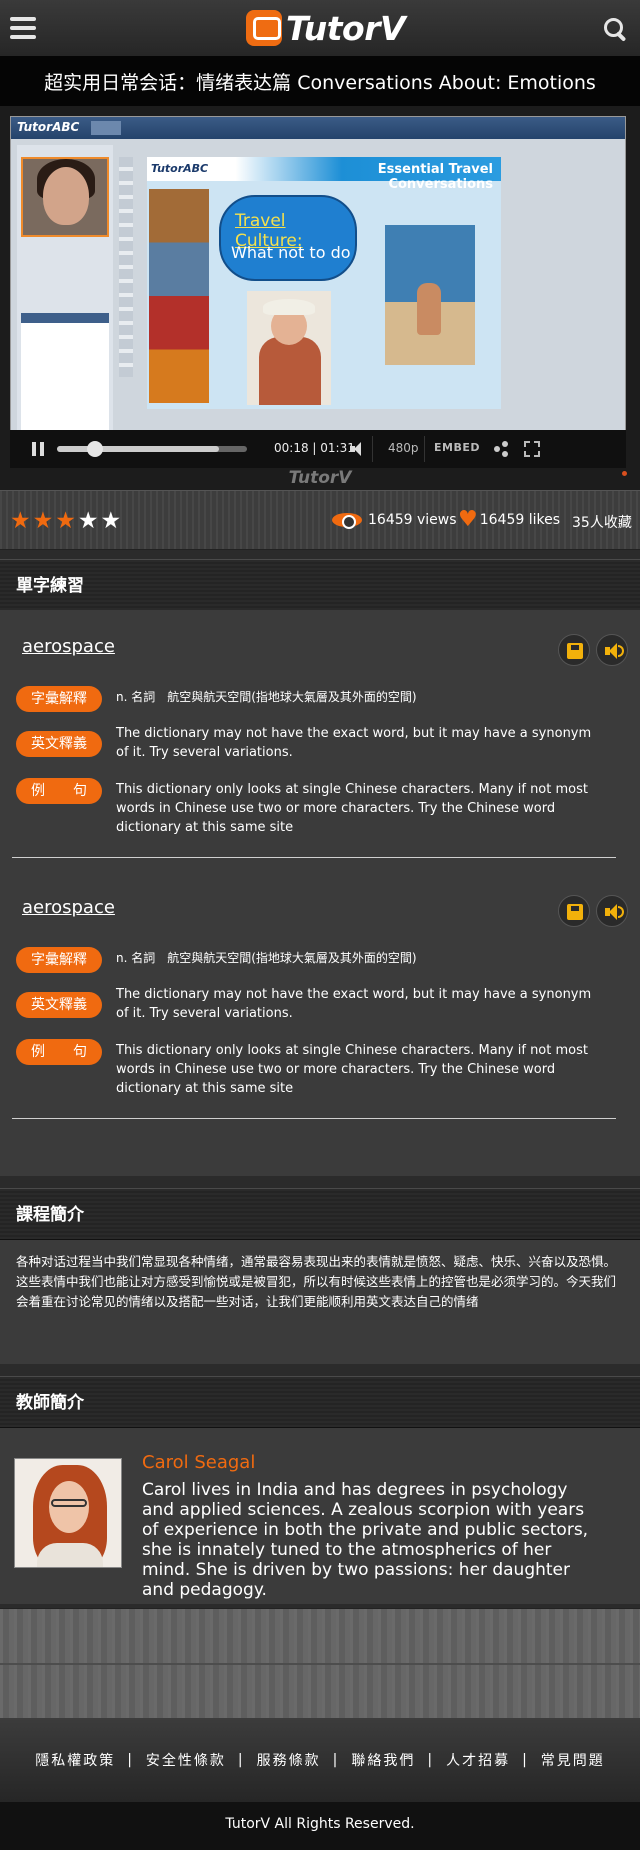  Describe the element at coordinates (435, 177) in the screenshot. I see `slide-title: Essential Travel Conversations` at that location.